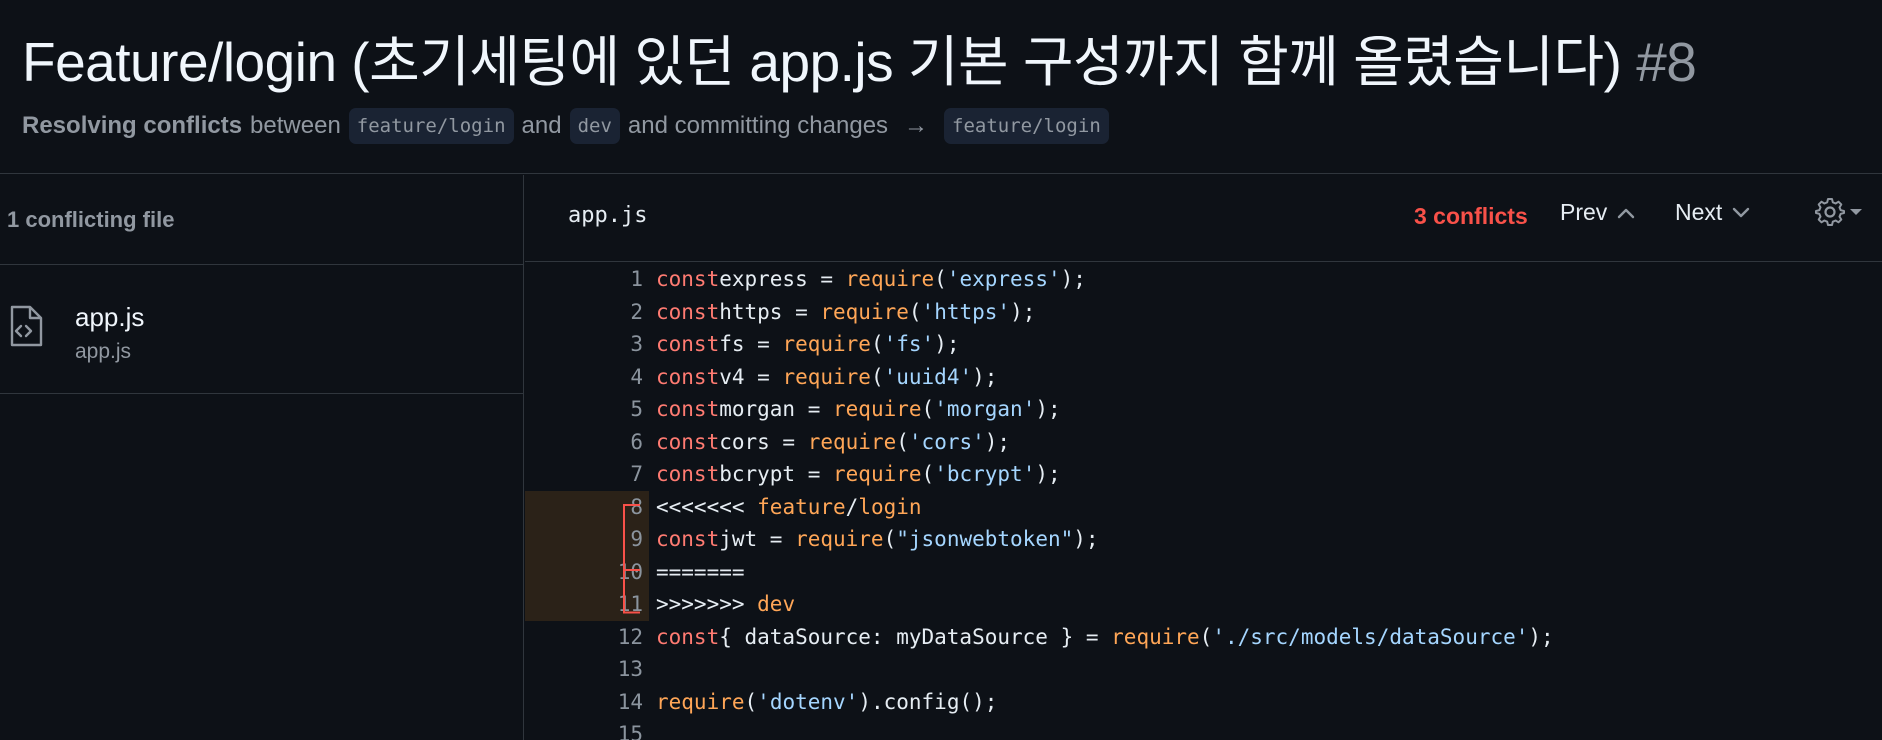 The height and width of the screenshot is (740, 1882). I want to click on sidebar-file-name: app.js, so click(110, 317).